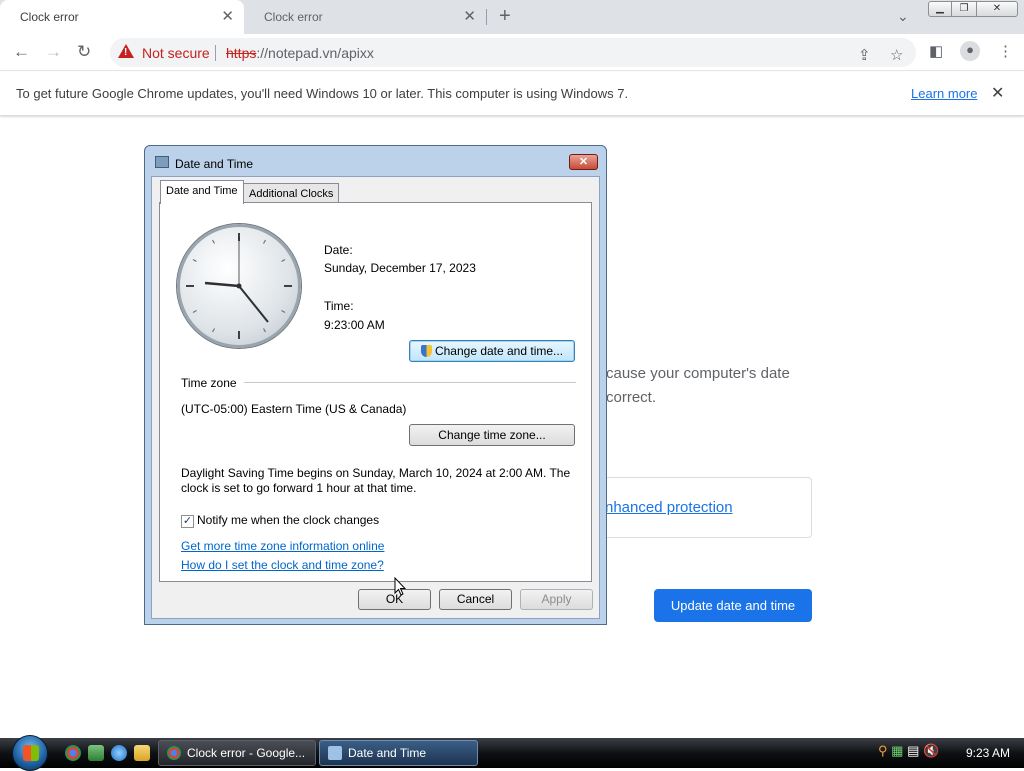 The height and width of the screenshot is (771, 1024). Describe the element at coordinates (486, 17) in the screenshot. I see `tab-divider` at that location.